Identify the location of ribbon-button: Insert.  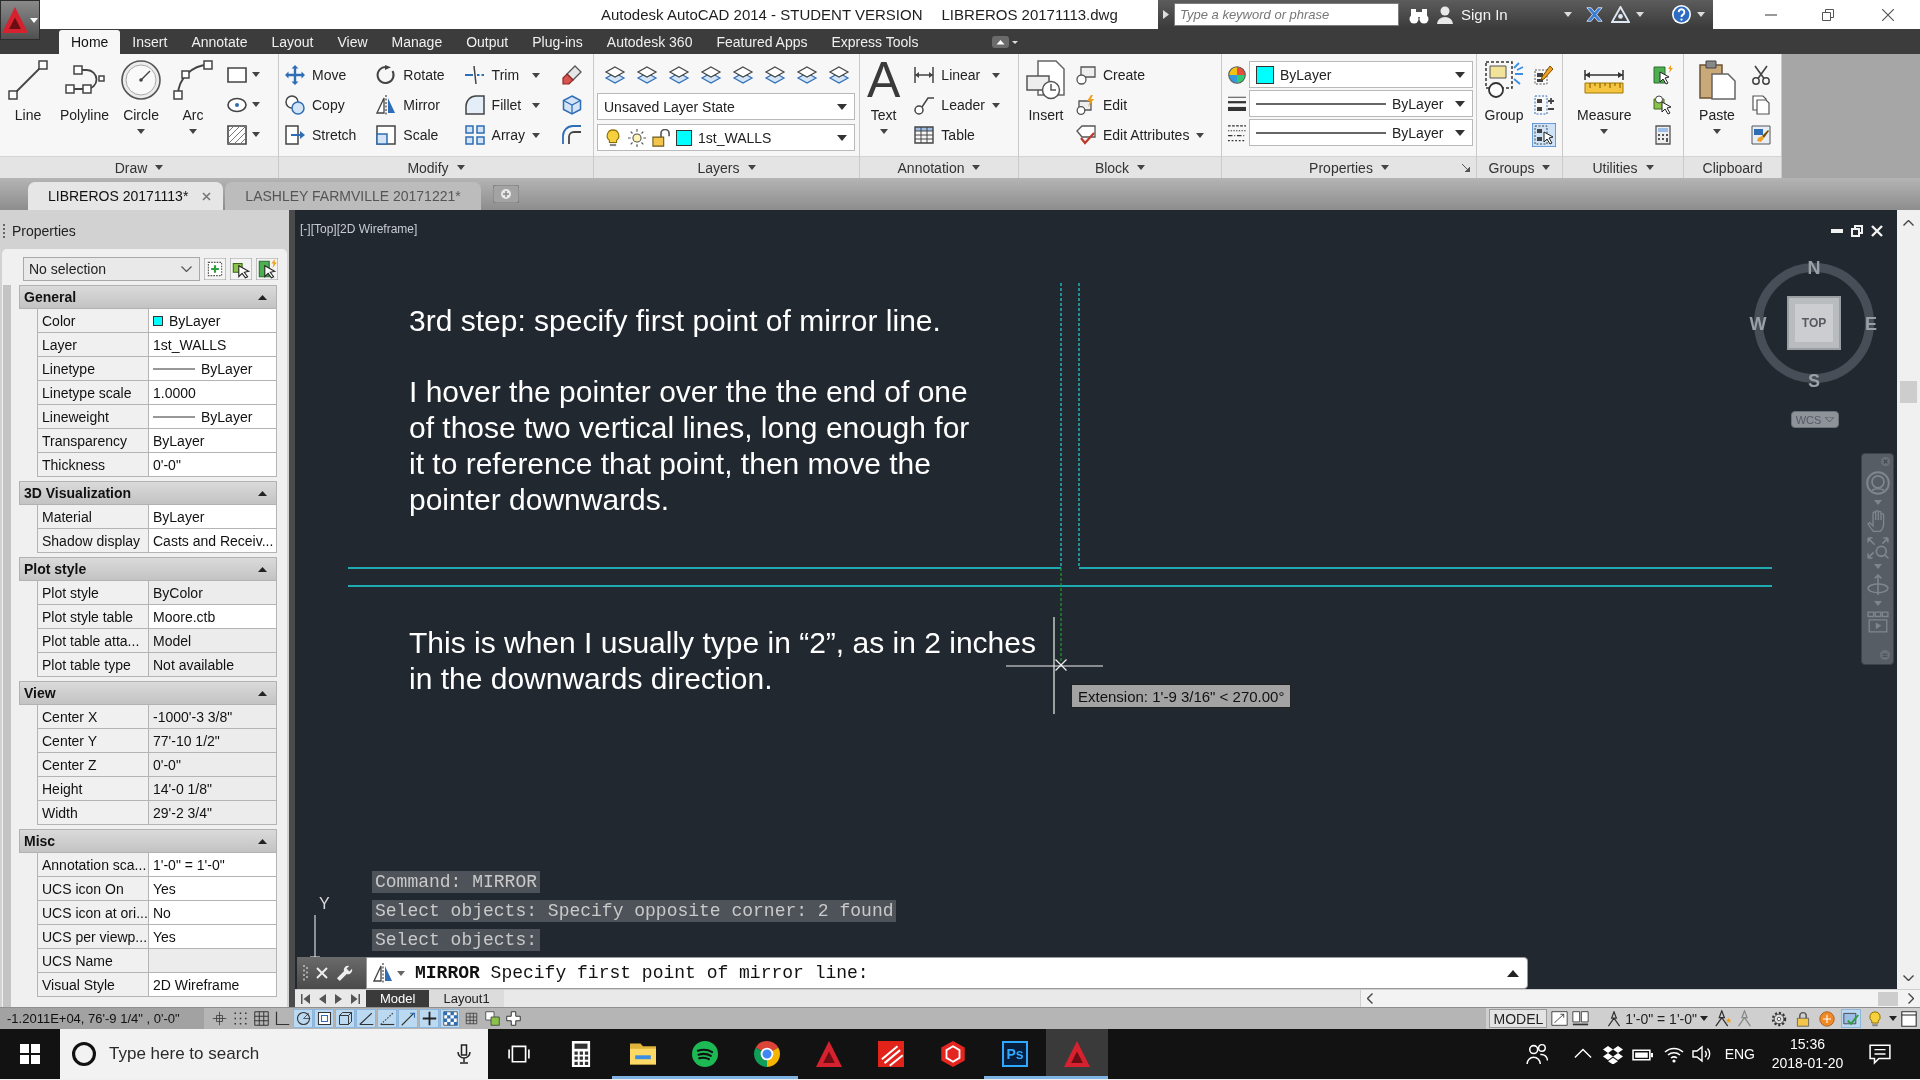
(1046, 88).